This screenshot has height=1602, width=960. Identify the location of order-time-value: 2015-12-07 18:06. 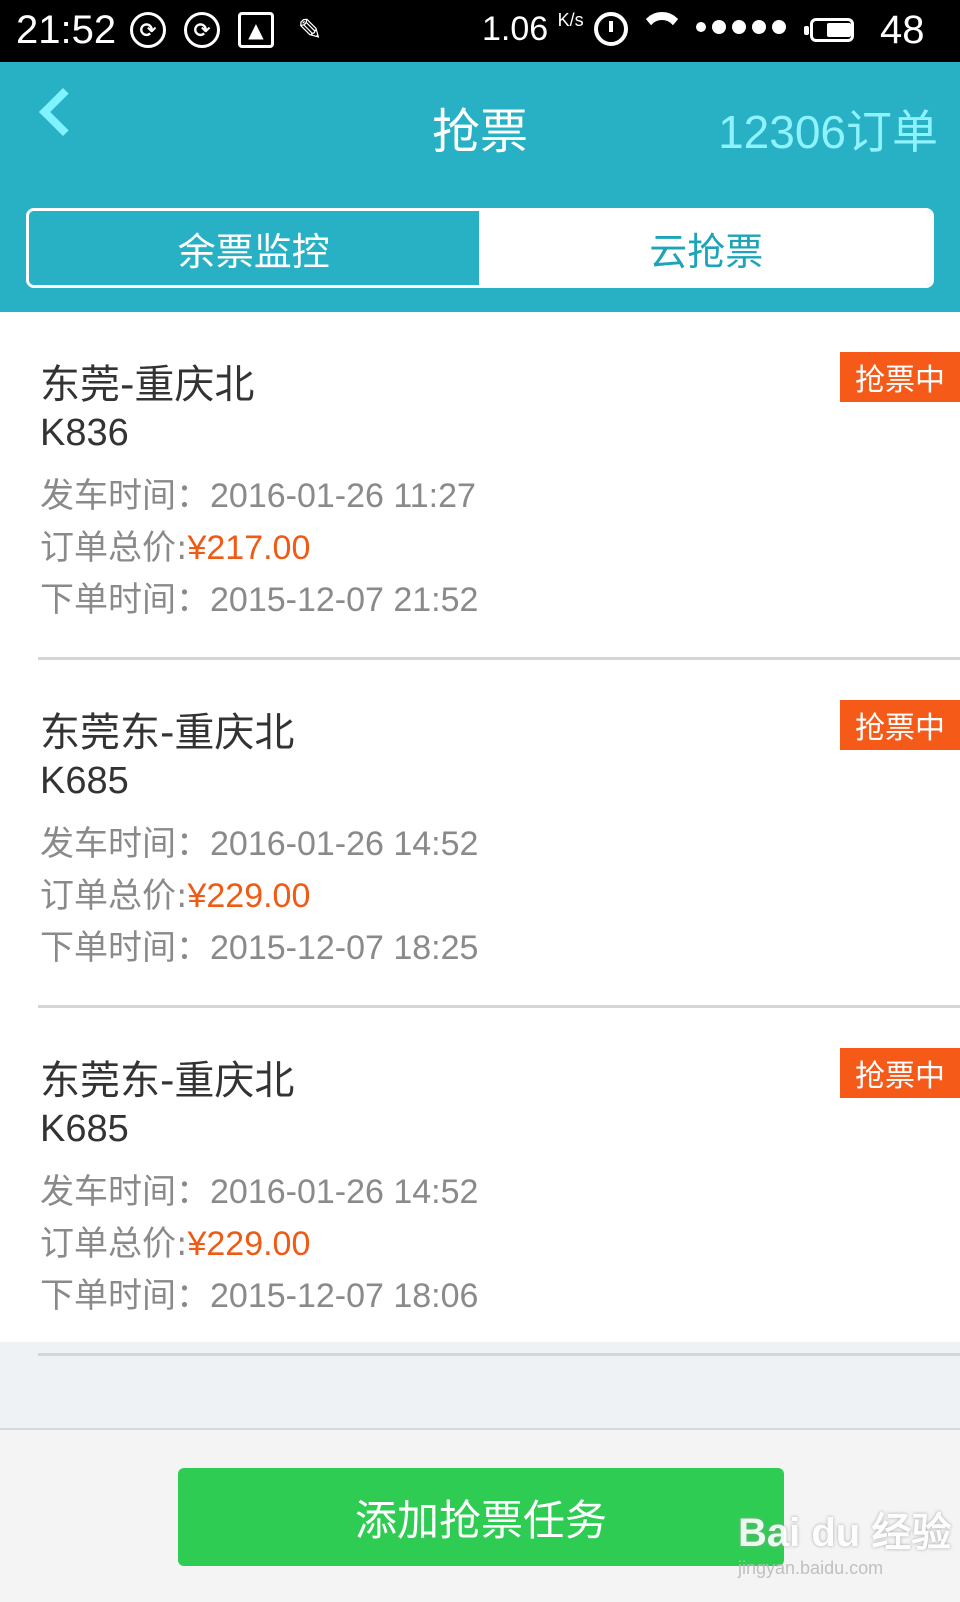
(344, 1296).